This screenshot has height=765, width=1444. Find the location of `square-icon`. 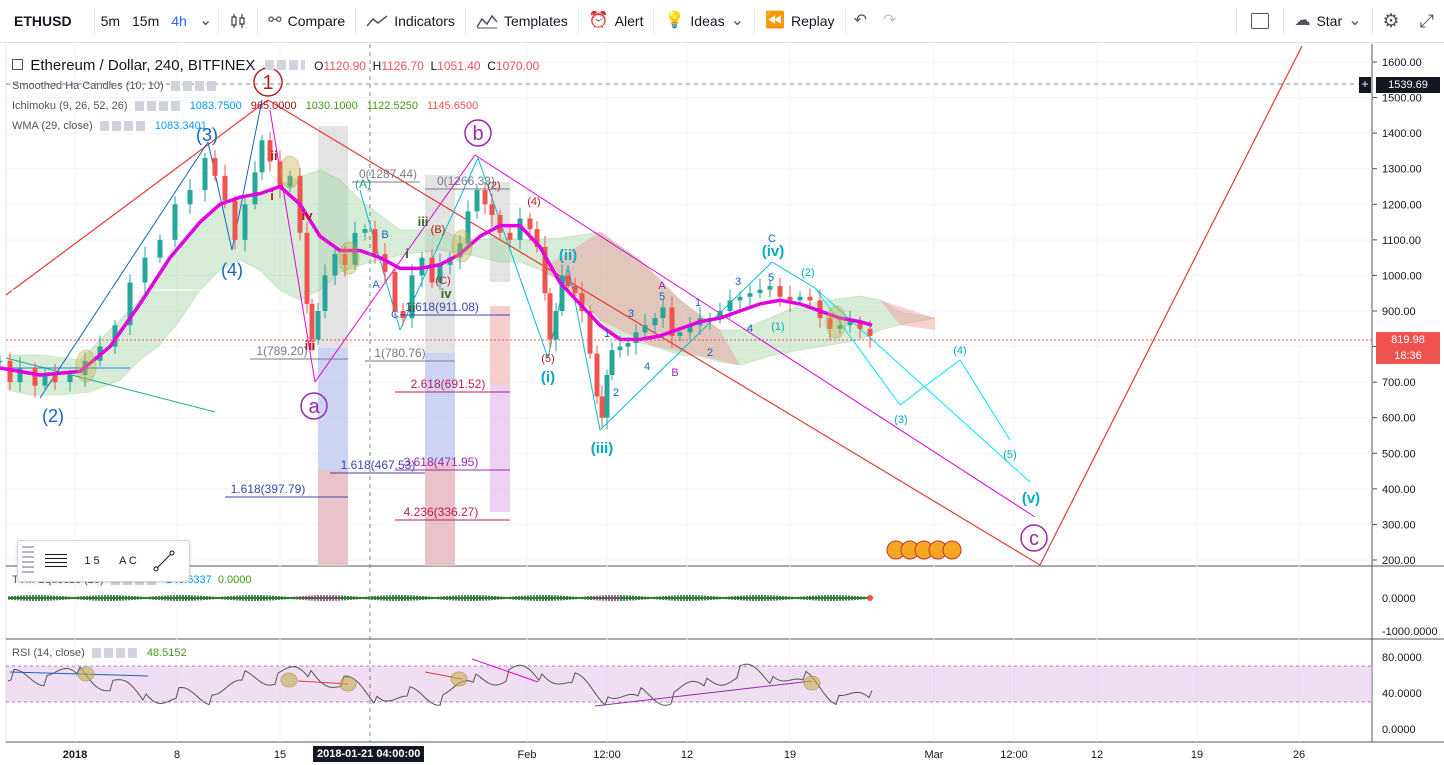

square-icon is located at coordinates (1260, 21).